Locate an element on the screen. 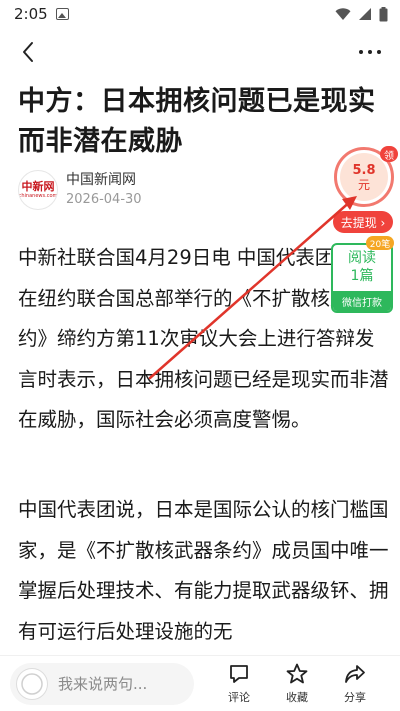  comment-label: 评论 is located at coordinates (239, 697).